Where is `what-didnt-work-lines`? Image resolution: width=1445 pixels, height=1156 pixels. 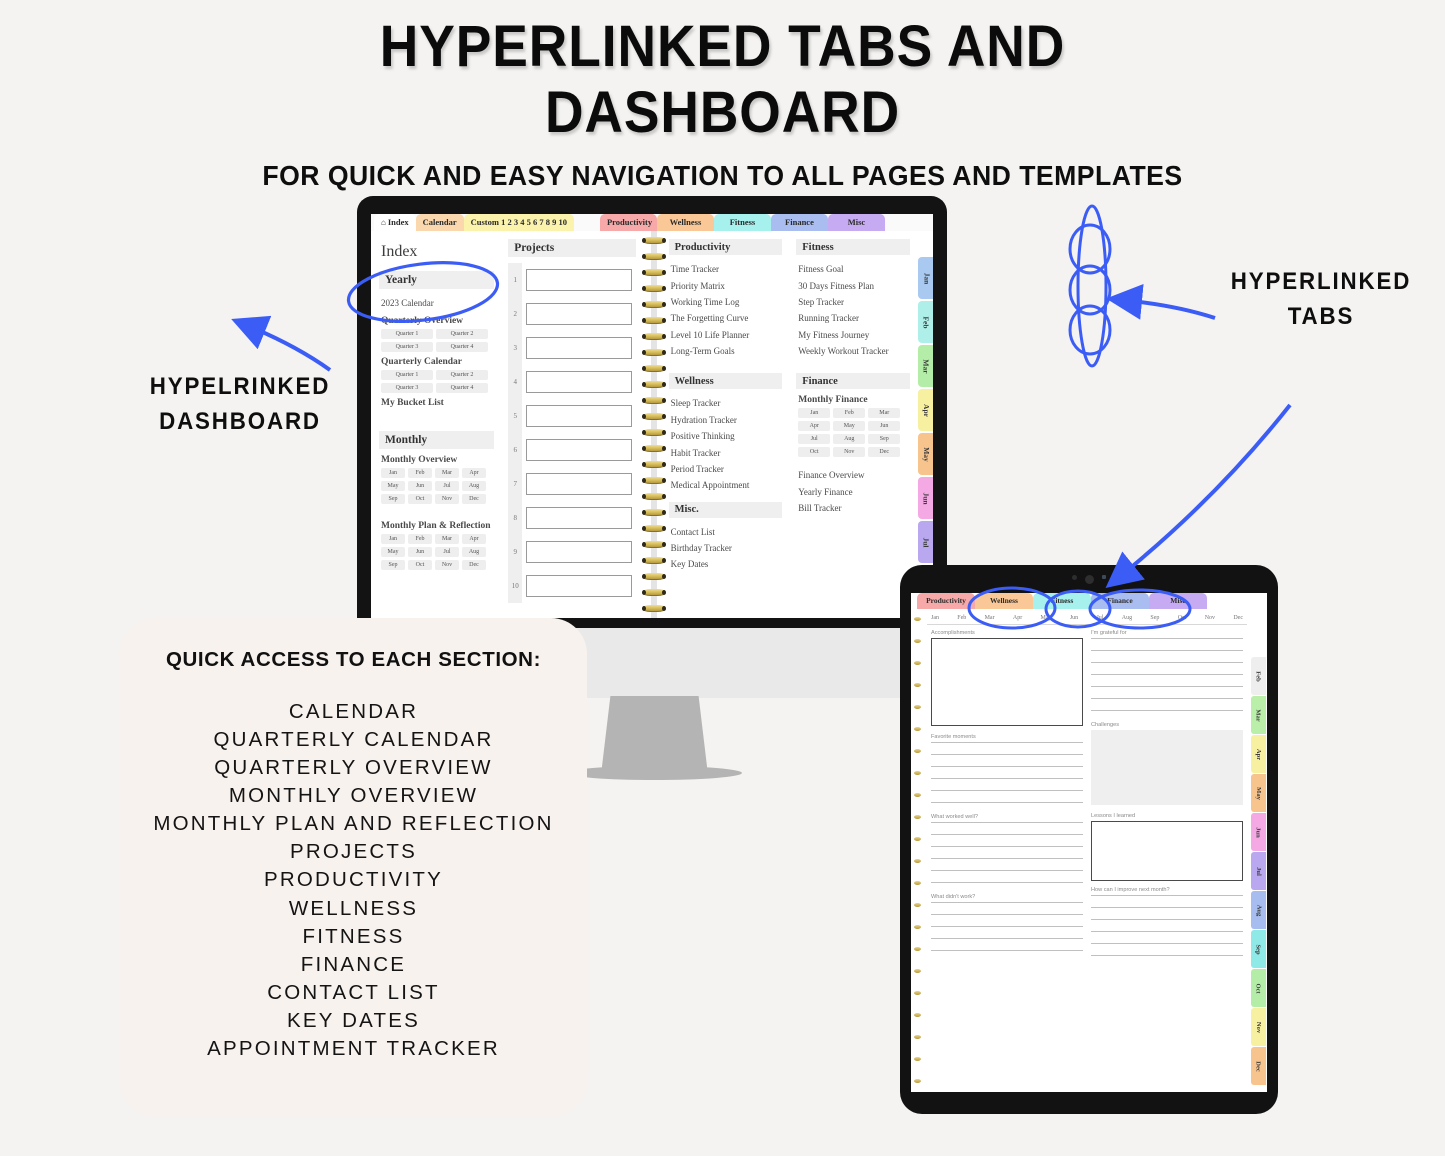 what-didnt-work-lines is located at coordinates (1007, 926).